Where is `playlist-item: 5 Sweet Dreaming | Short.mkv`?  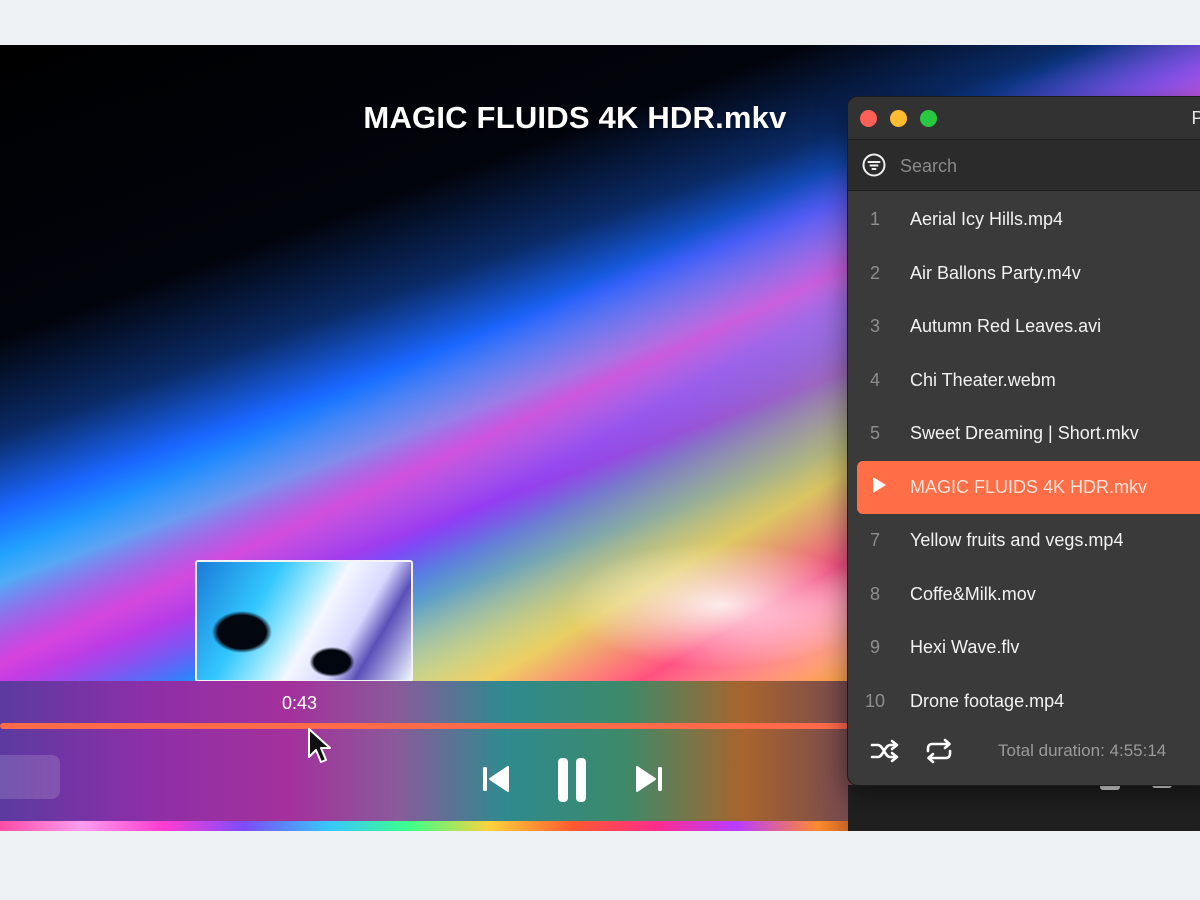 playlist-item: 5 Sweet Dreaming | Short.mkv is located at coordinates (1024, 434).